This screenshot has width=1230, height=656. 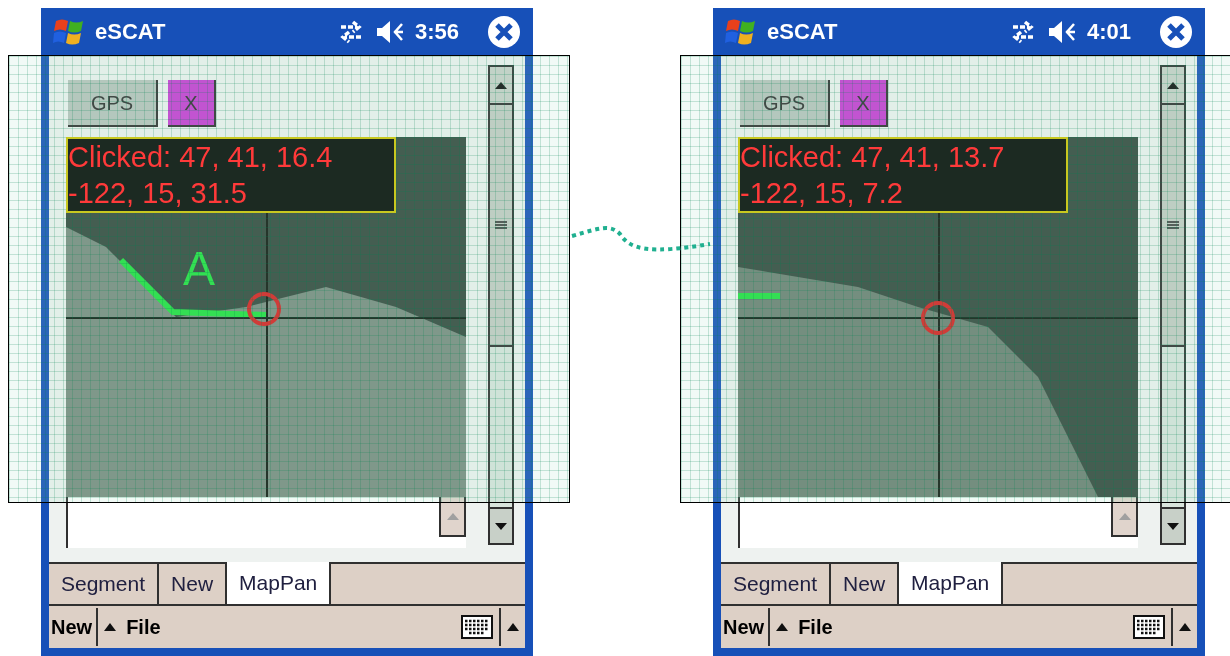 I want to click on readout-text: -122, 15, 7.2, so click(x=822, y=193).